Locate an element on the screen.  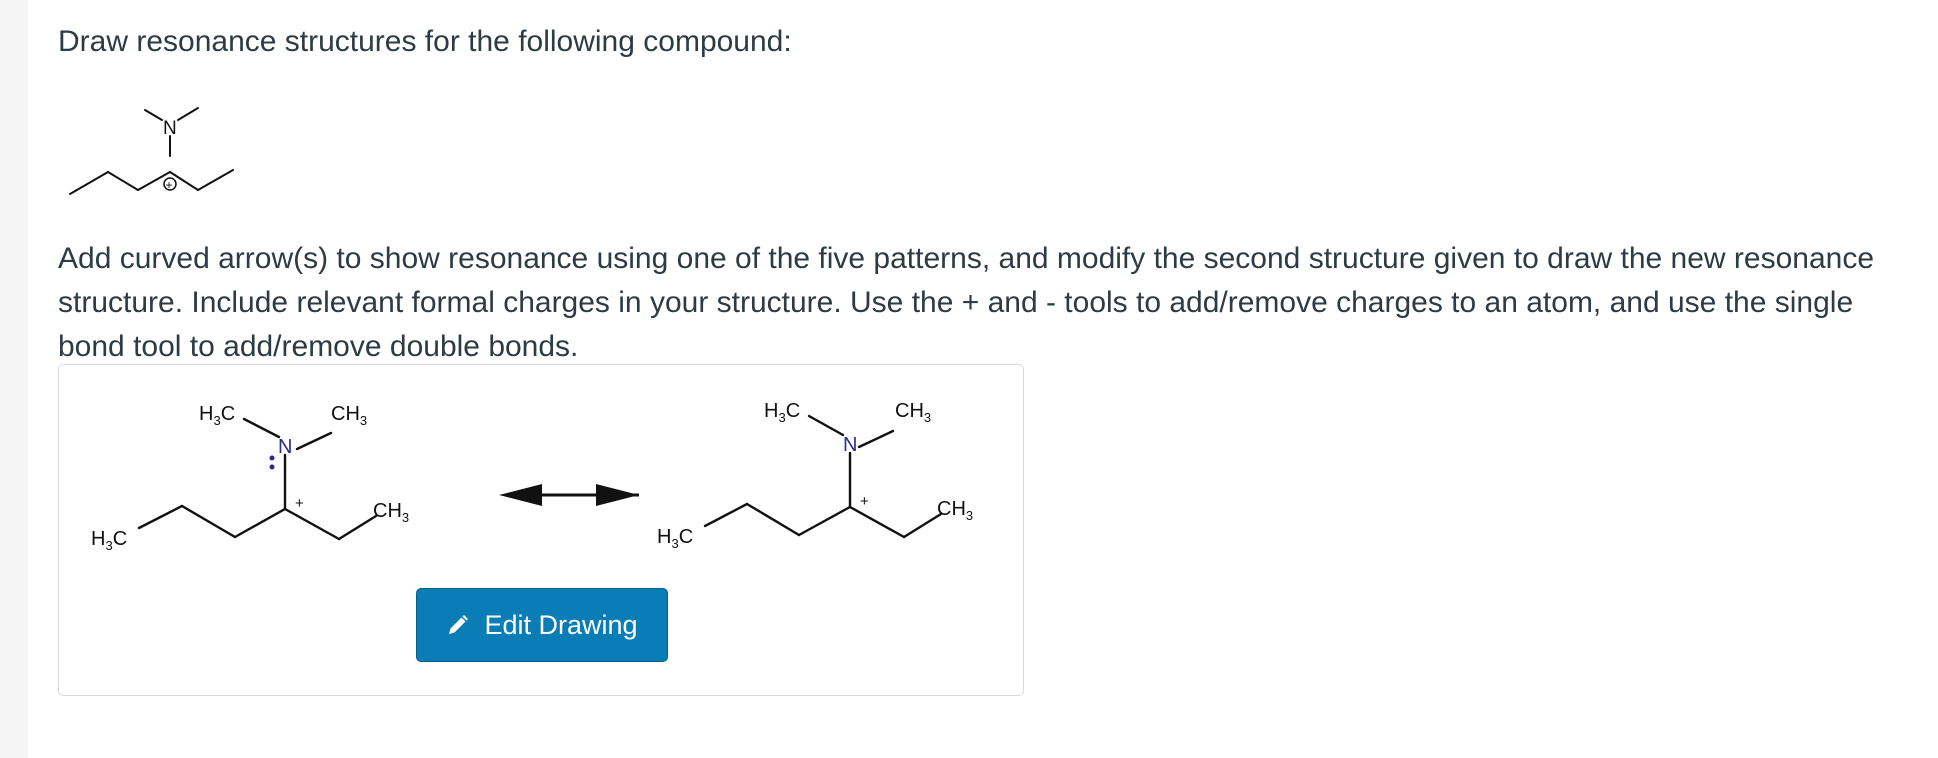
structure-2-nitrogen-label: N is located at coordinates (850, 445).